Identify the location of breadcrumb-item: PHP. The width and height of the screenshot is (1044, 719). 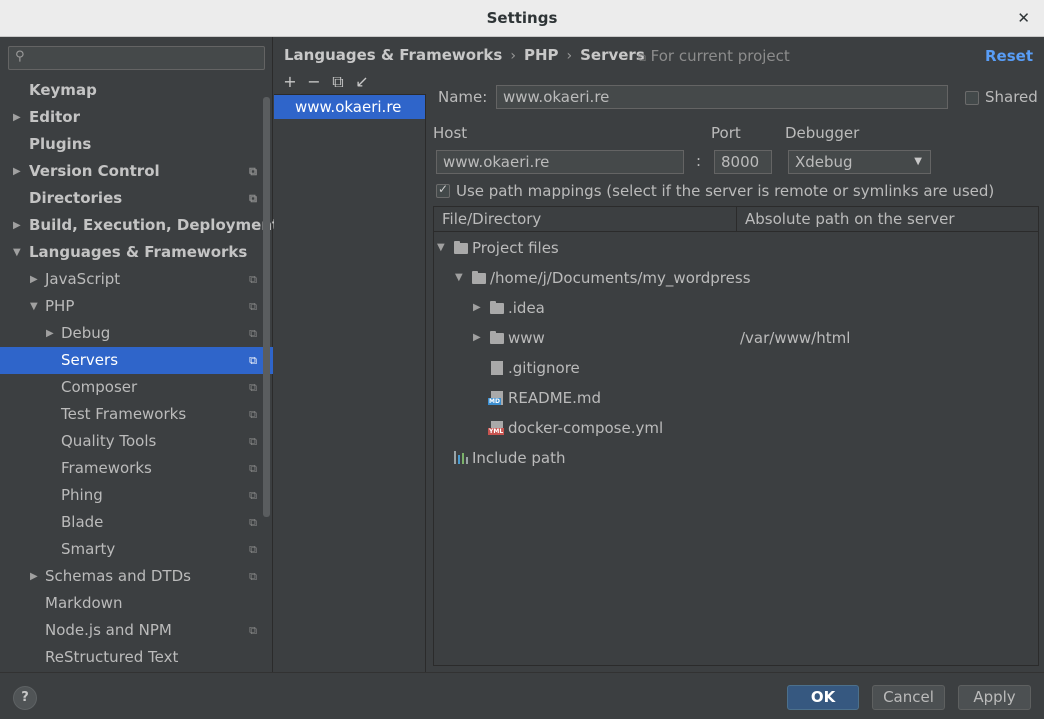
(541, 55).